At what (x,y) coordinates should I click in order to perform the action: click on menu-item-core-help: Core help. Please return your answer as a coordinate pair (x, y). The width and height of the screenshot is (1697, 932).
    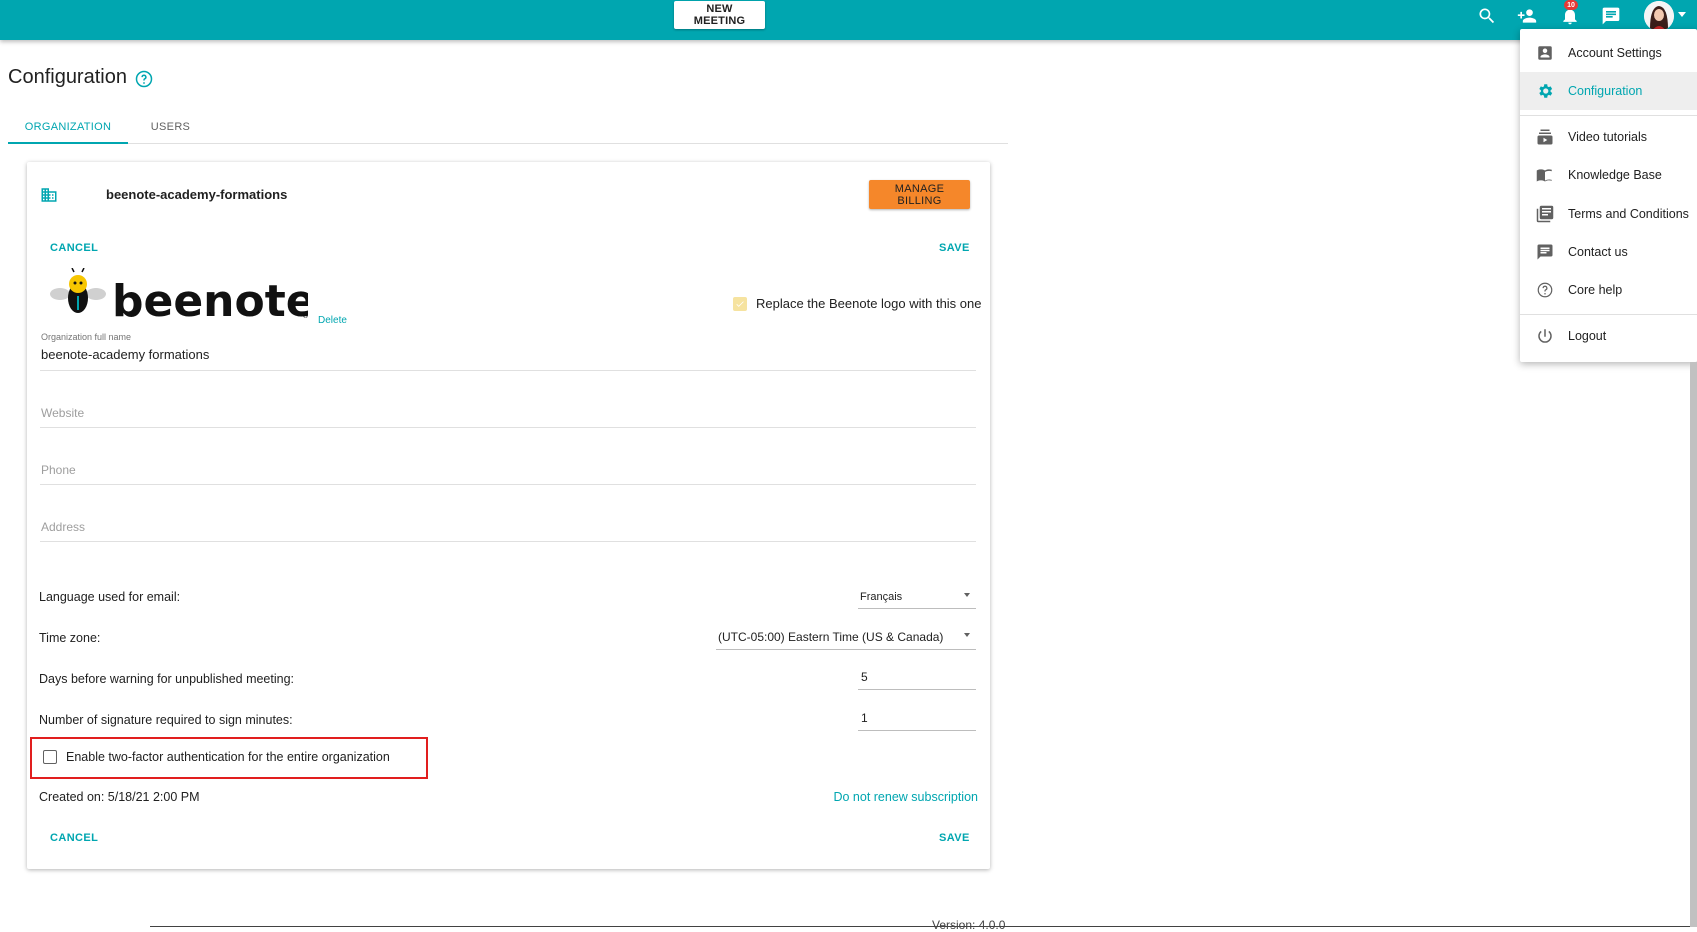
    Looking at the image, I should click on (1608, 290).